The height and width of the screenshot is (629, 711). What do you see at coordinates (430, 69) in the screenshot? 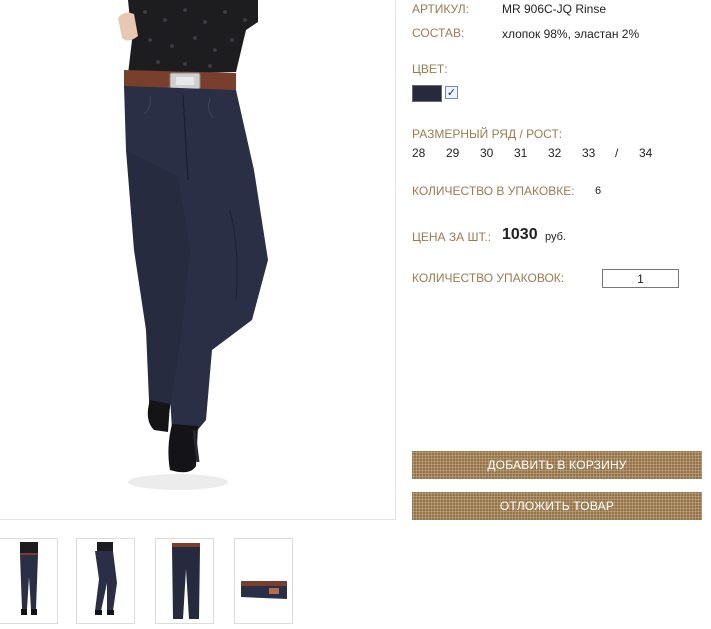
I see `color-label: ЦВЕТ:` at bounding box center [430, 69].